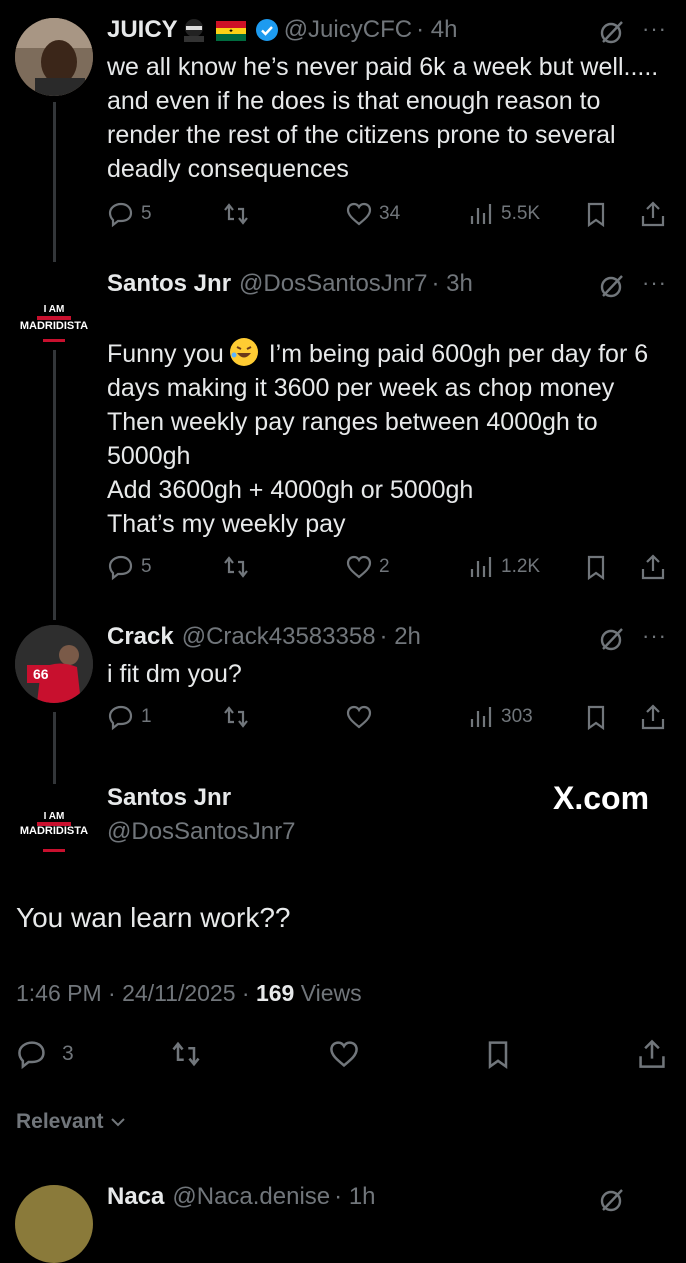 This screenshot has width=686, height=1263. I want to click on reply-button: 3, so click(45, 1054).